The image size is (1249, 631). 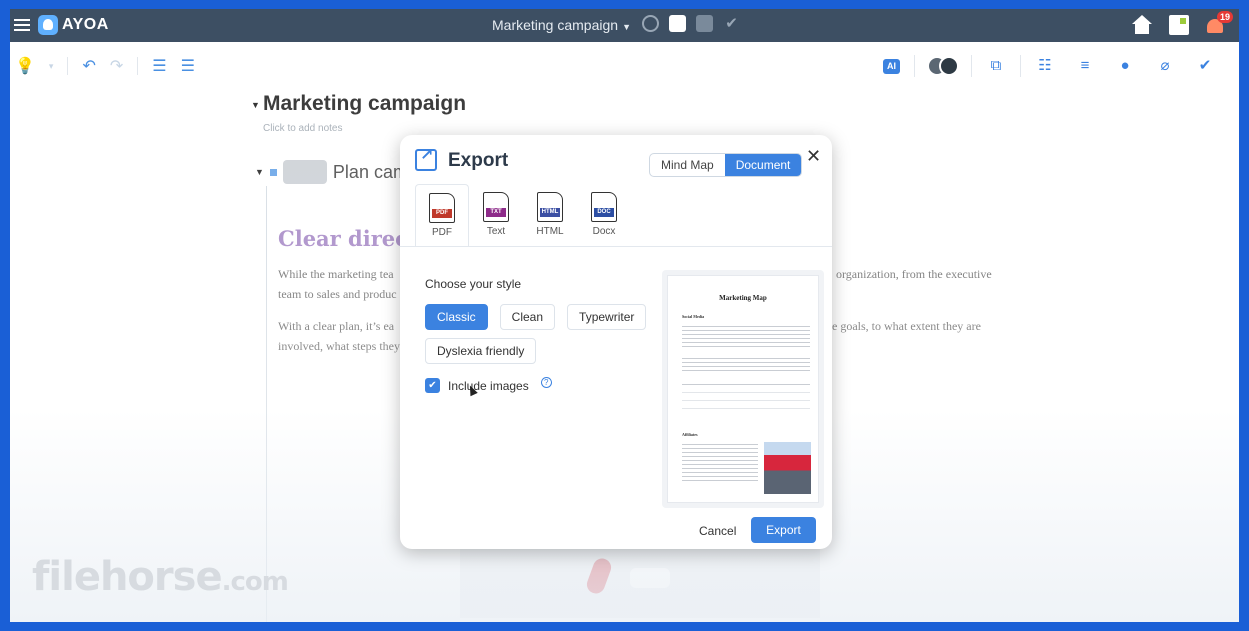 What do you see at coordinates (88, 66) in the screenshot?
I see `undo-icon: ↶` at bounding box center [88, 66].